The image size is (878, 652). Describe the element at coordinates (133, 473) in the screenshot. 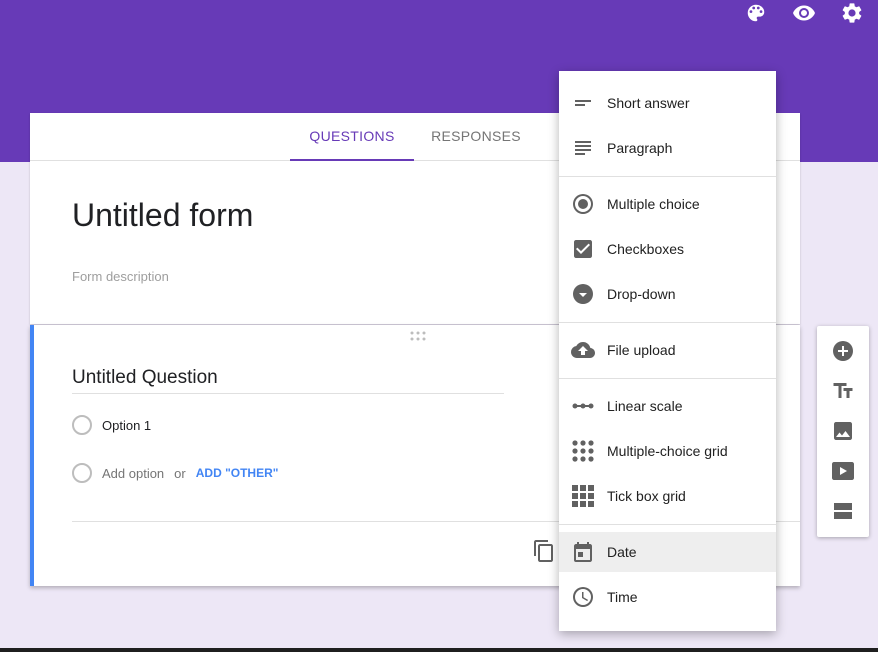

I see `add-option-button: Add option` at that location.